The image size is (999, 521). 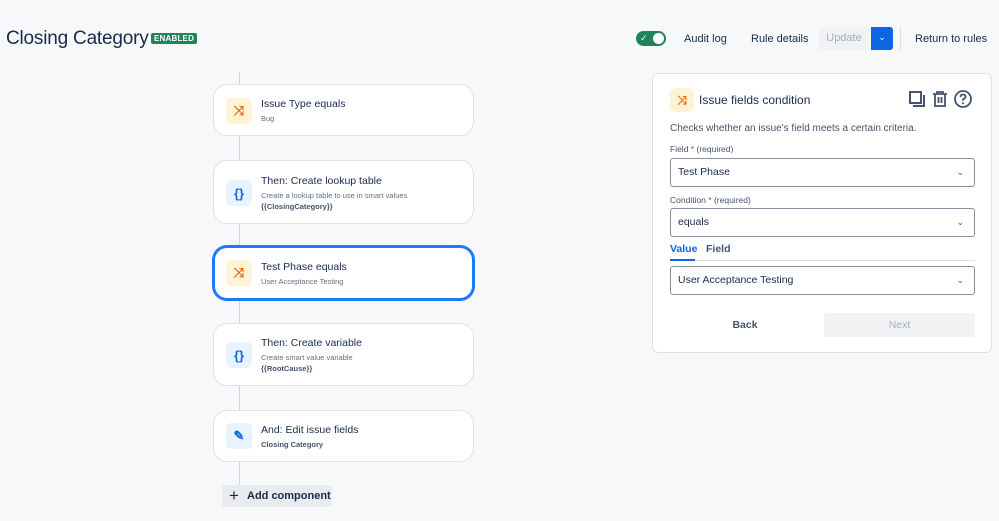 I want to click on update-dropdown-button: ⌄, so click(x=882, y=38).